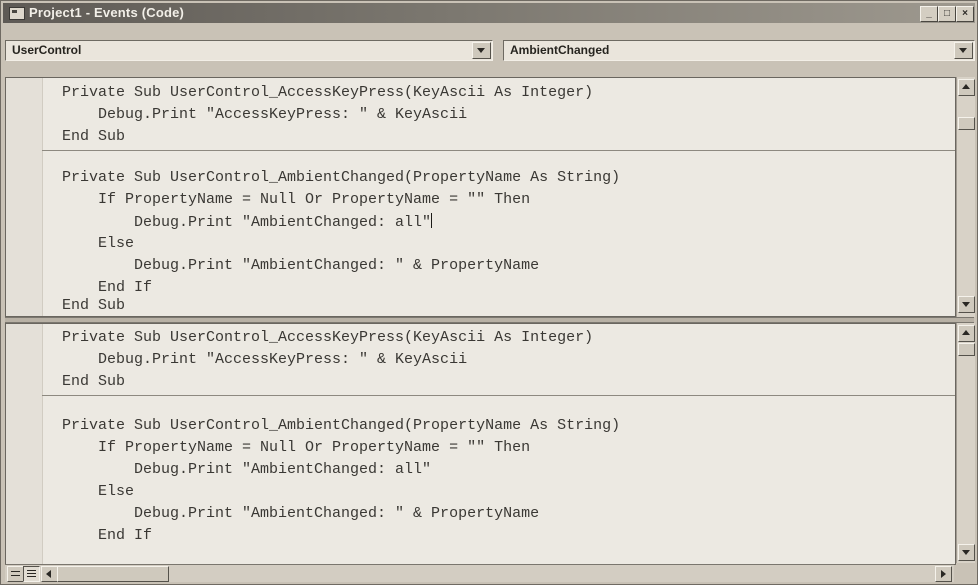  I want to click on full-module-view-icon, so click(31, 574).